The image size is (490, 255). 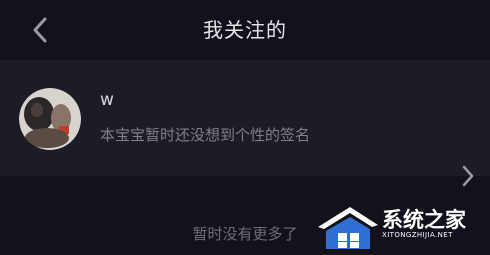 I want to click on chevron-right-icon, so click(x=468, y=176).